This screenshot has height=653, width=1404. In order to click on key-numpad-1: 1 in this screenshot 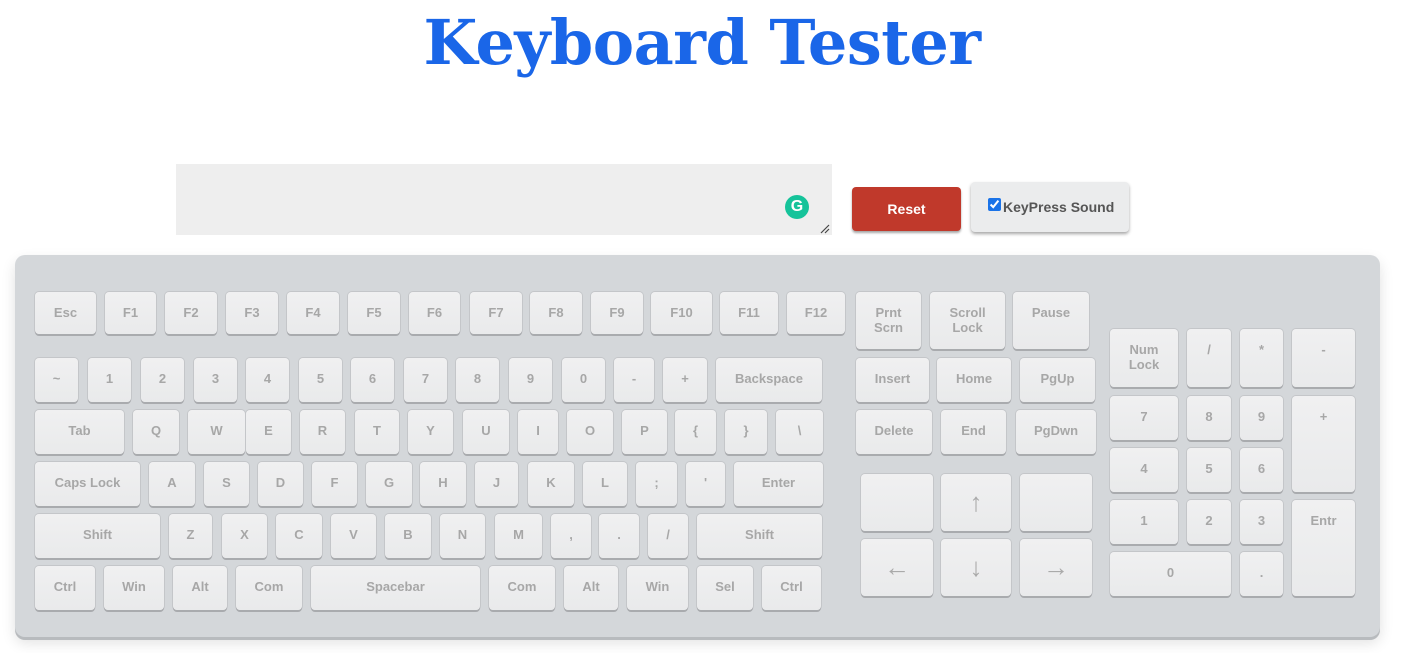, I will do `click(1144, 522)`.